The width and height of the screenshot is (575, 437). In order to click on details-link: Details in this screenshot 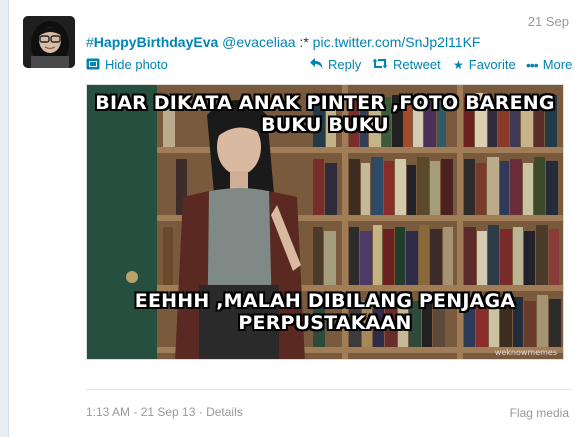, I will do `click(224, 412)`.